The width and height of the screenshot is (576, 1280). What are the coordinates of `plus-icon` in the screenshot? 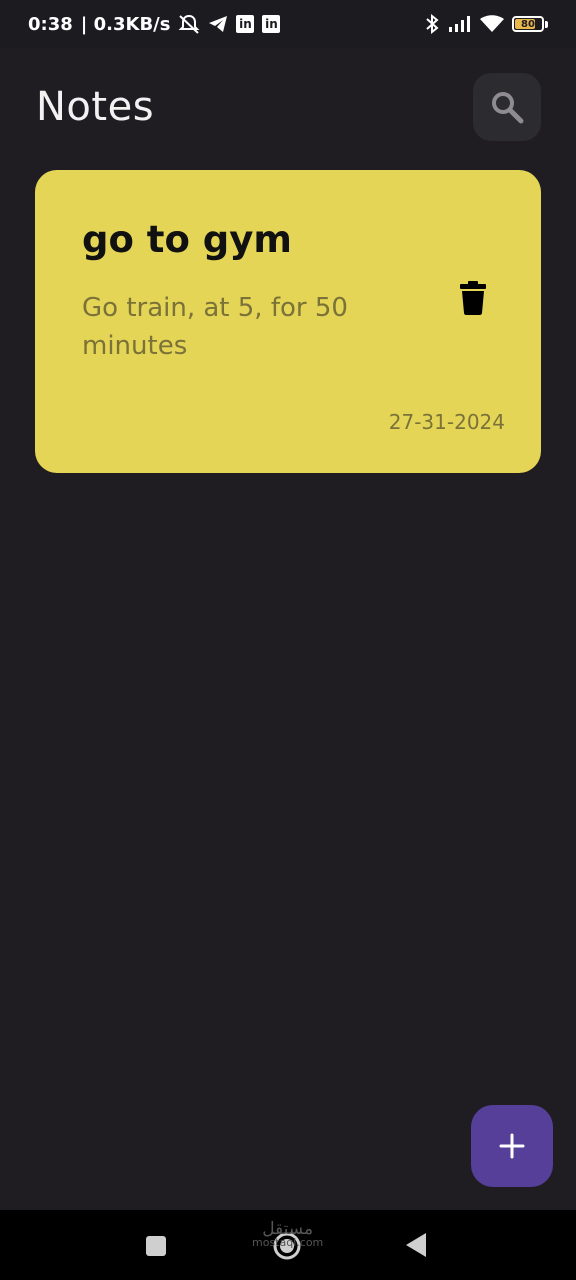 It's located at (512, 1146).